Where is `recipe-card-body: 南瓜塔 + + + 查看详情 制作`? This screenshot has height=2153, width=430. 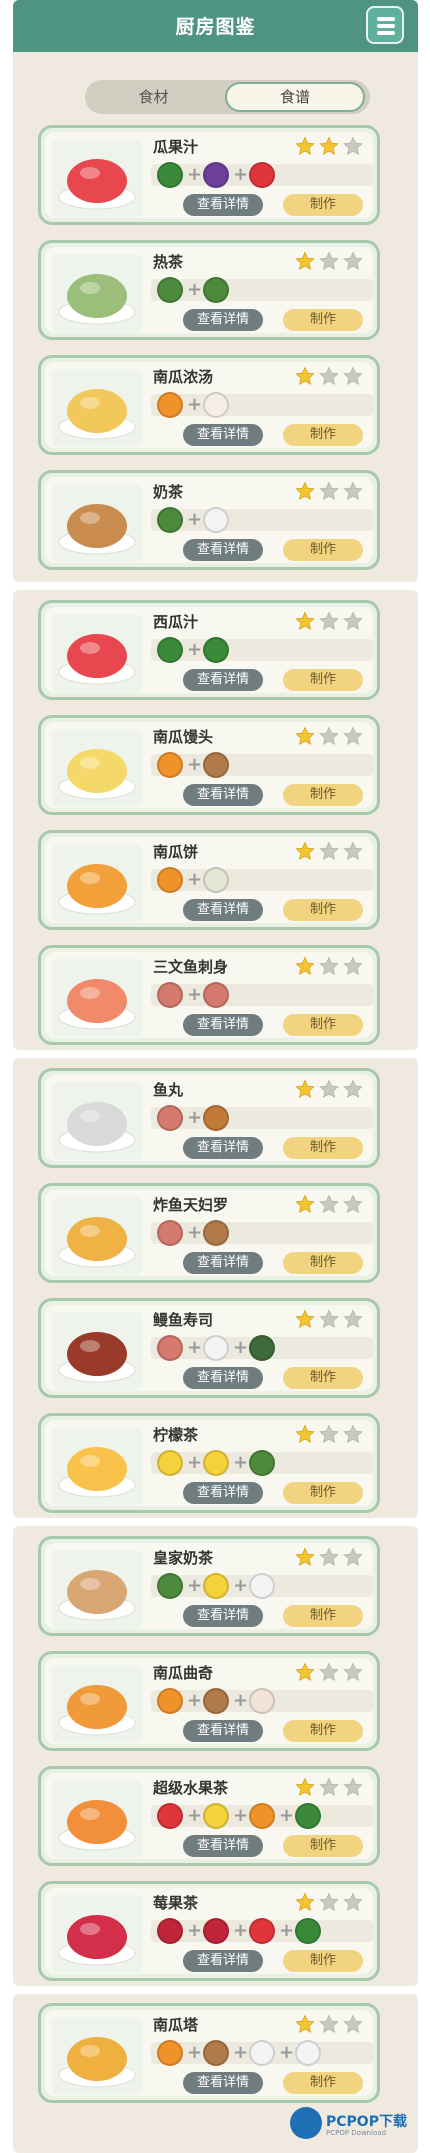 recipe-card-body: 南瓜塔 + + + 查看详情 制作 is located at coordinates (209, 2053).